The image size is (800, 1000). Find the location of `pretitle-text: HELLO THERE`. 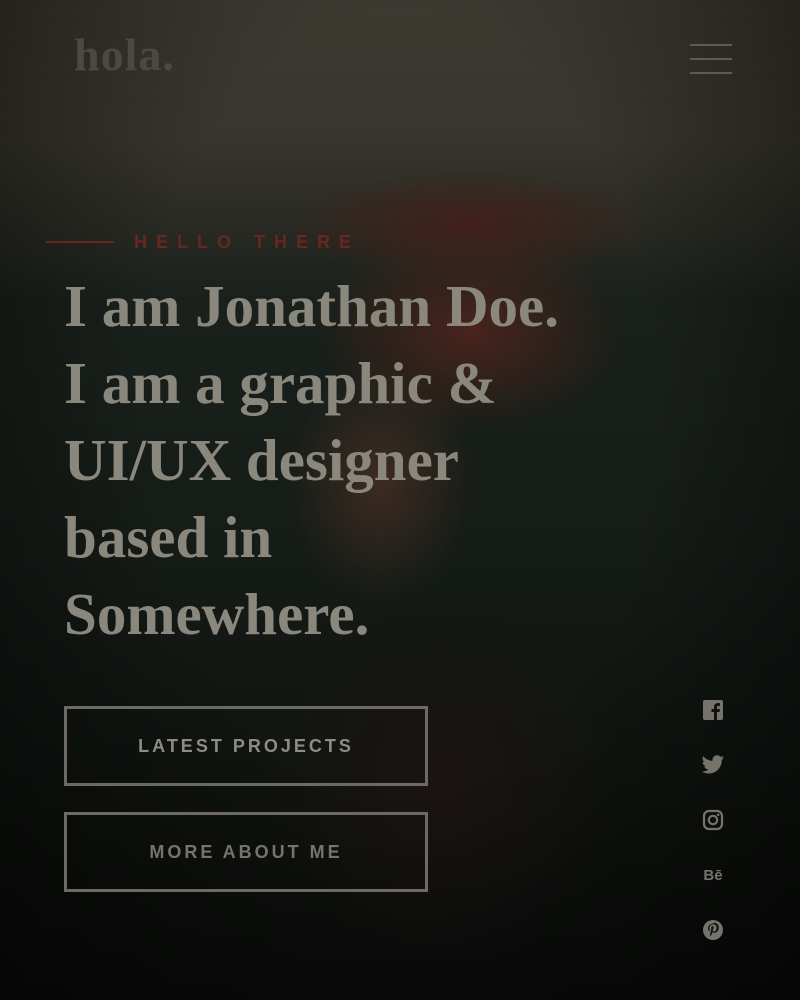

pretitle-text: HELLO THERE is located at coordinates (247, 241).